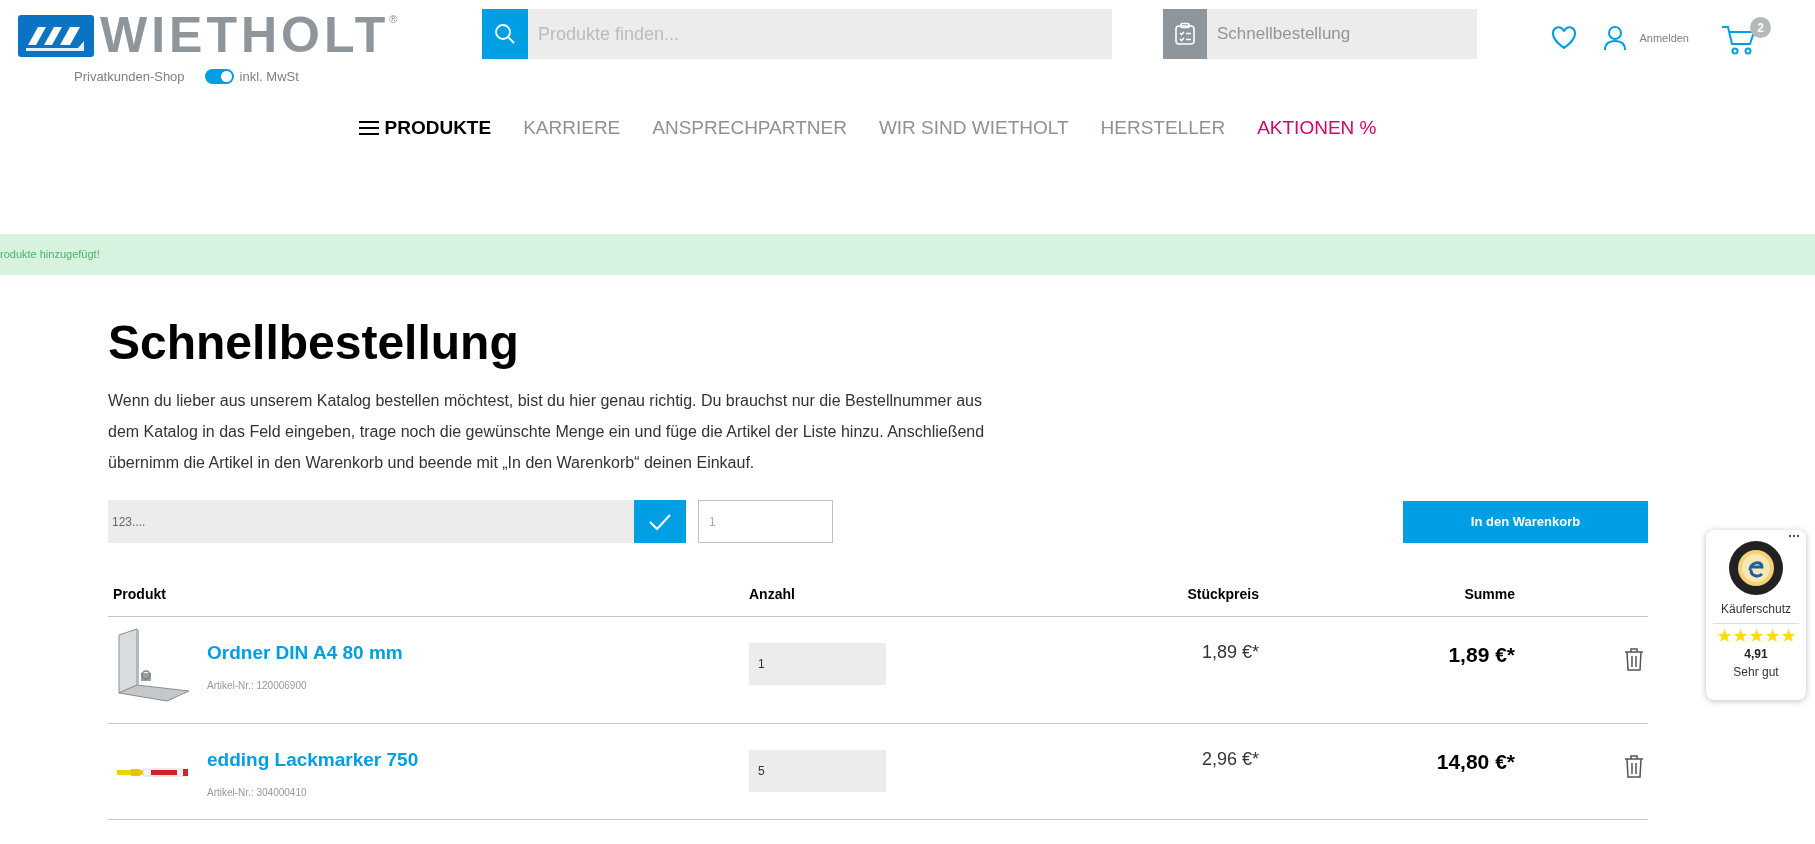  I want to click on add-to-cart-button: In den Warenkorb, so click(1525, 521).